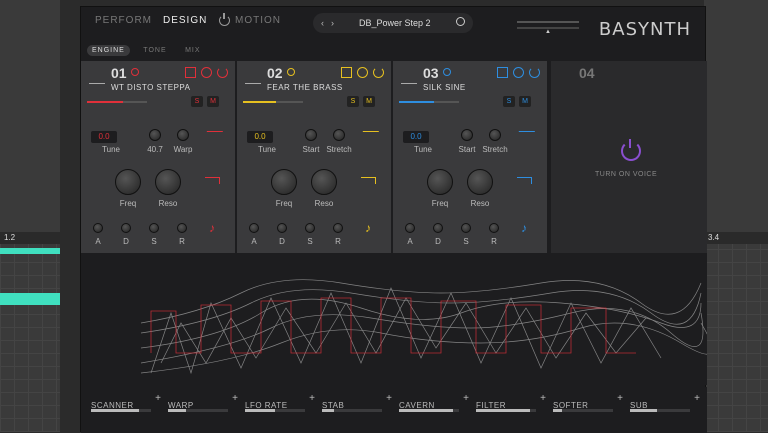 This screenshot has width=768, height=433. I want to click on macro-2: LFO RATE +, so click(280, 406).